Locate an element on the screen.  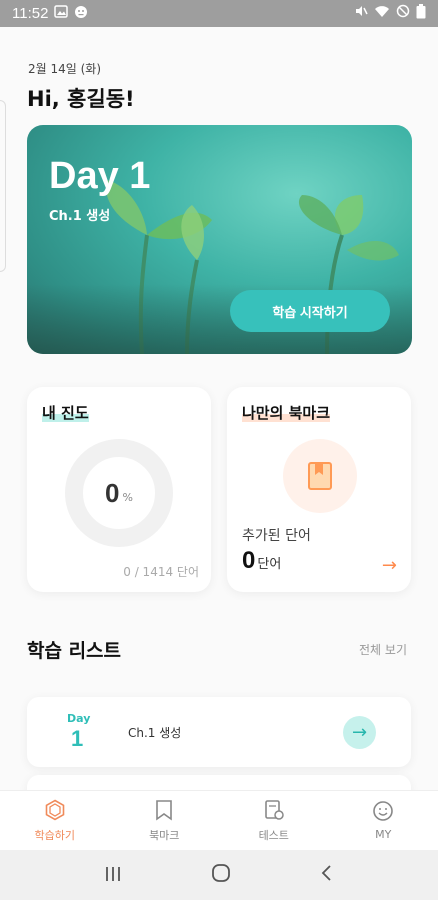
edge-panel-handle is located at coordinates (3, 186).